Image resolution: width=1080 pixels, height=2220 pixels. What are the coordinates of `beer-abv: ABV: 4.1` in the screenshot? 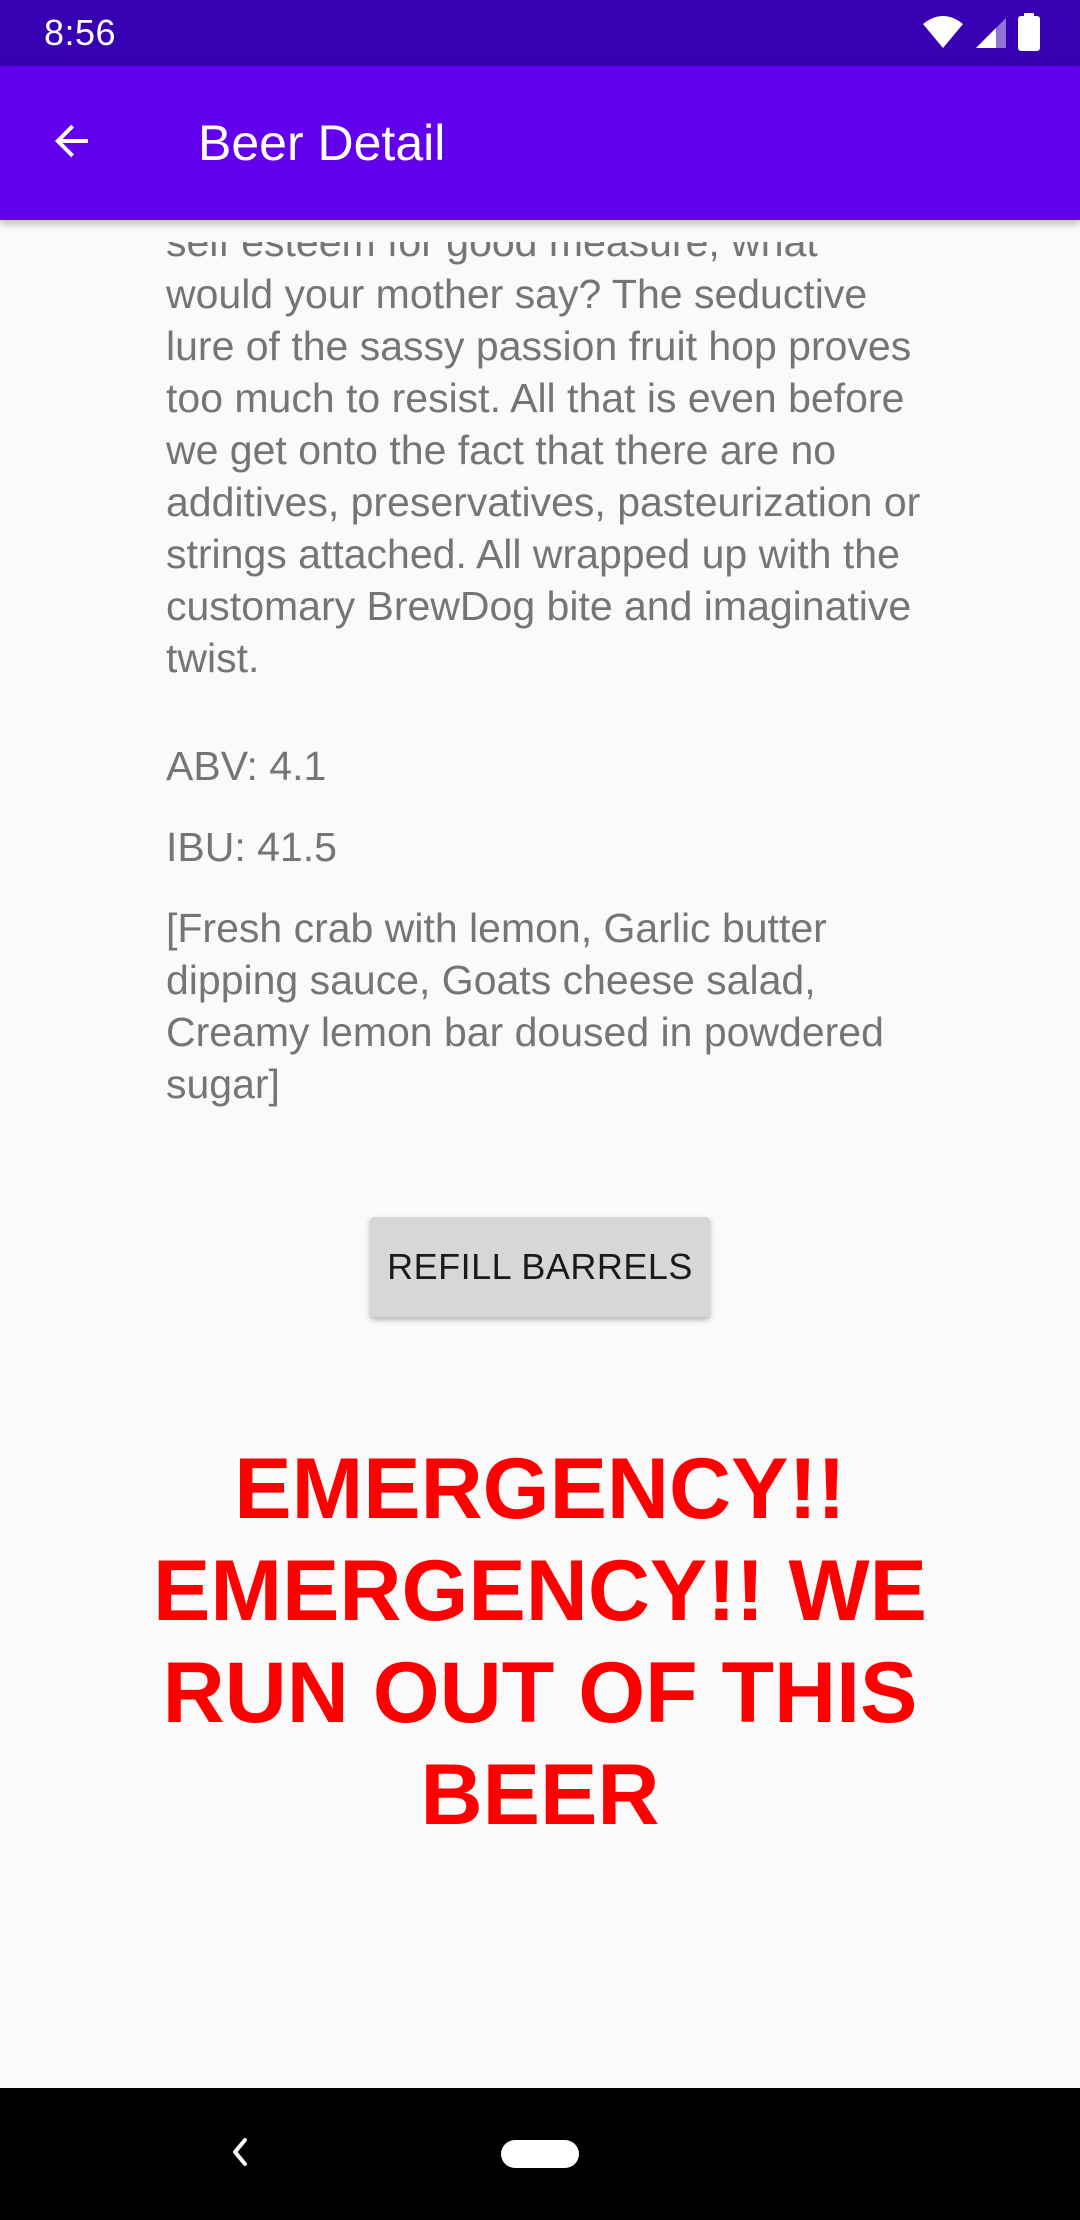 It's located at (246, 766).